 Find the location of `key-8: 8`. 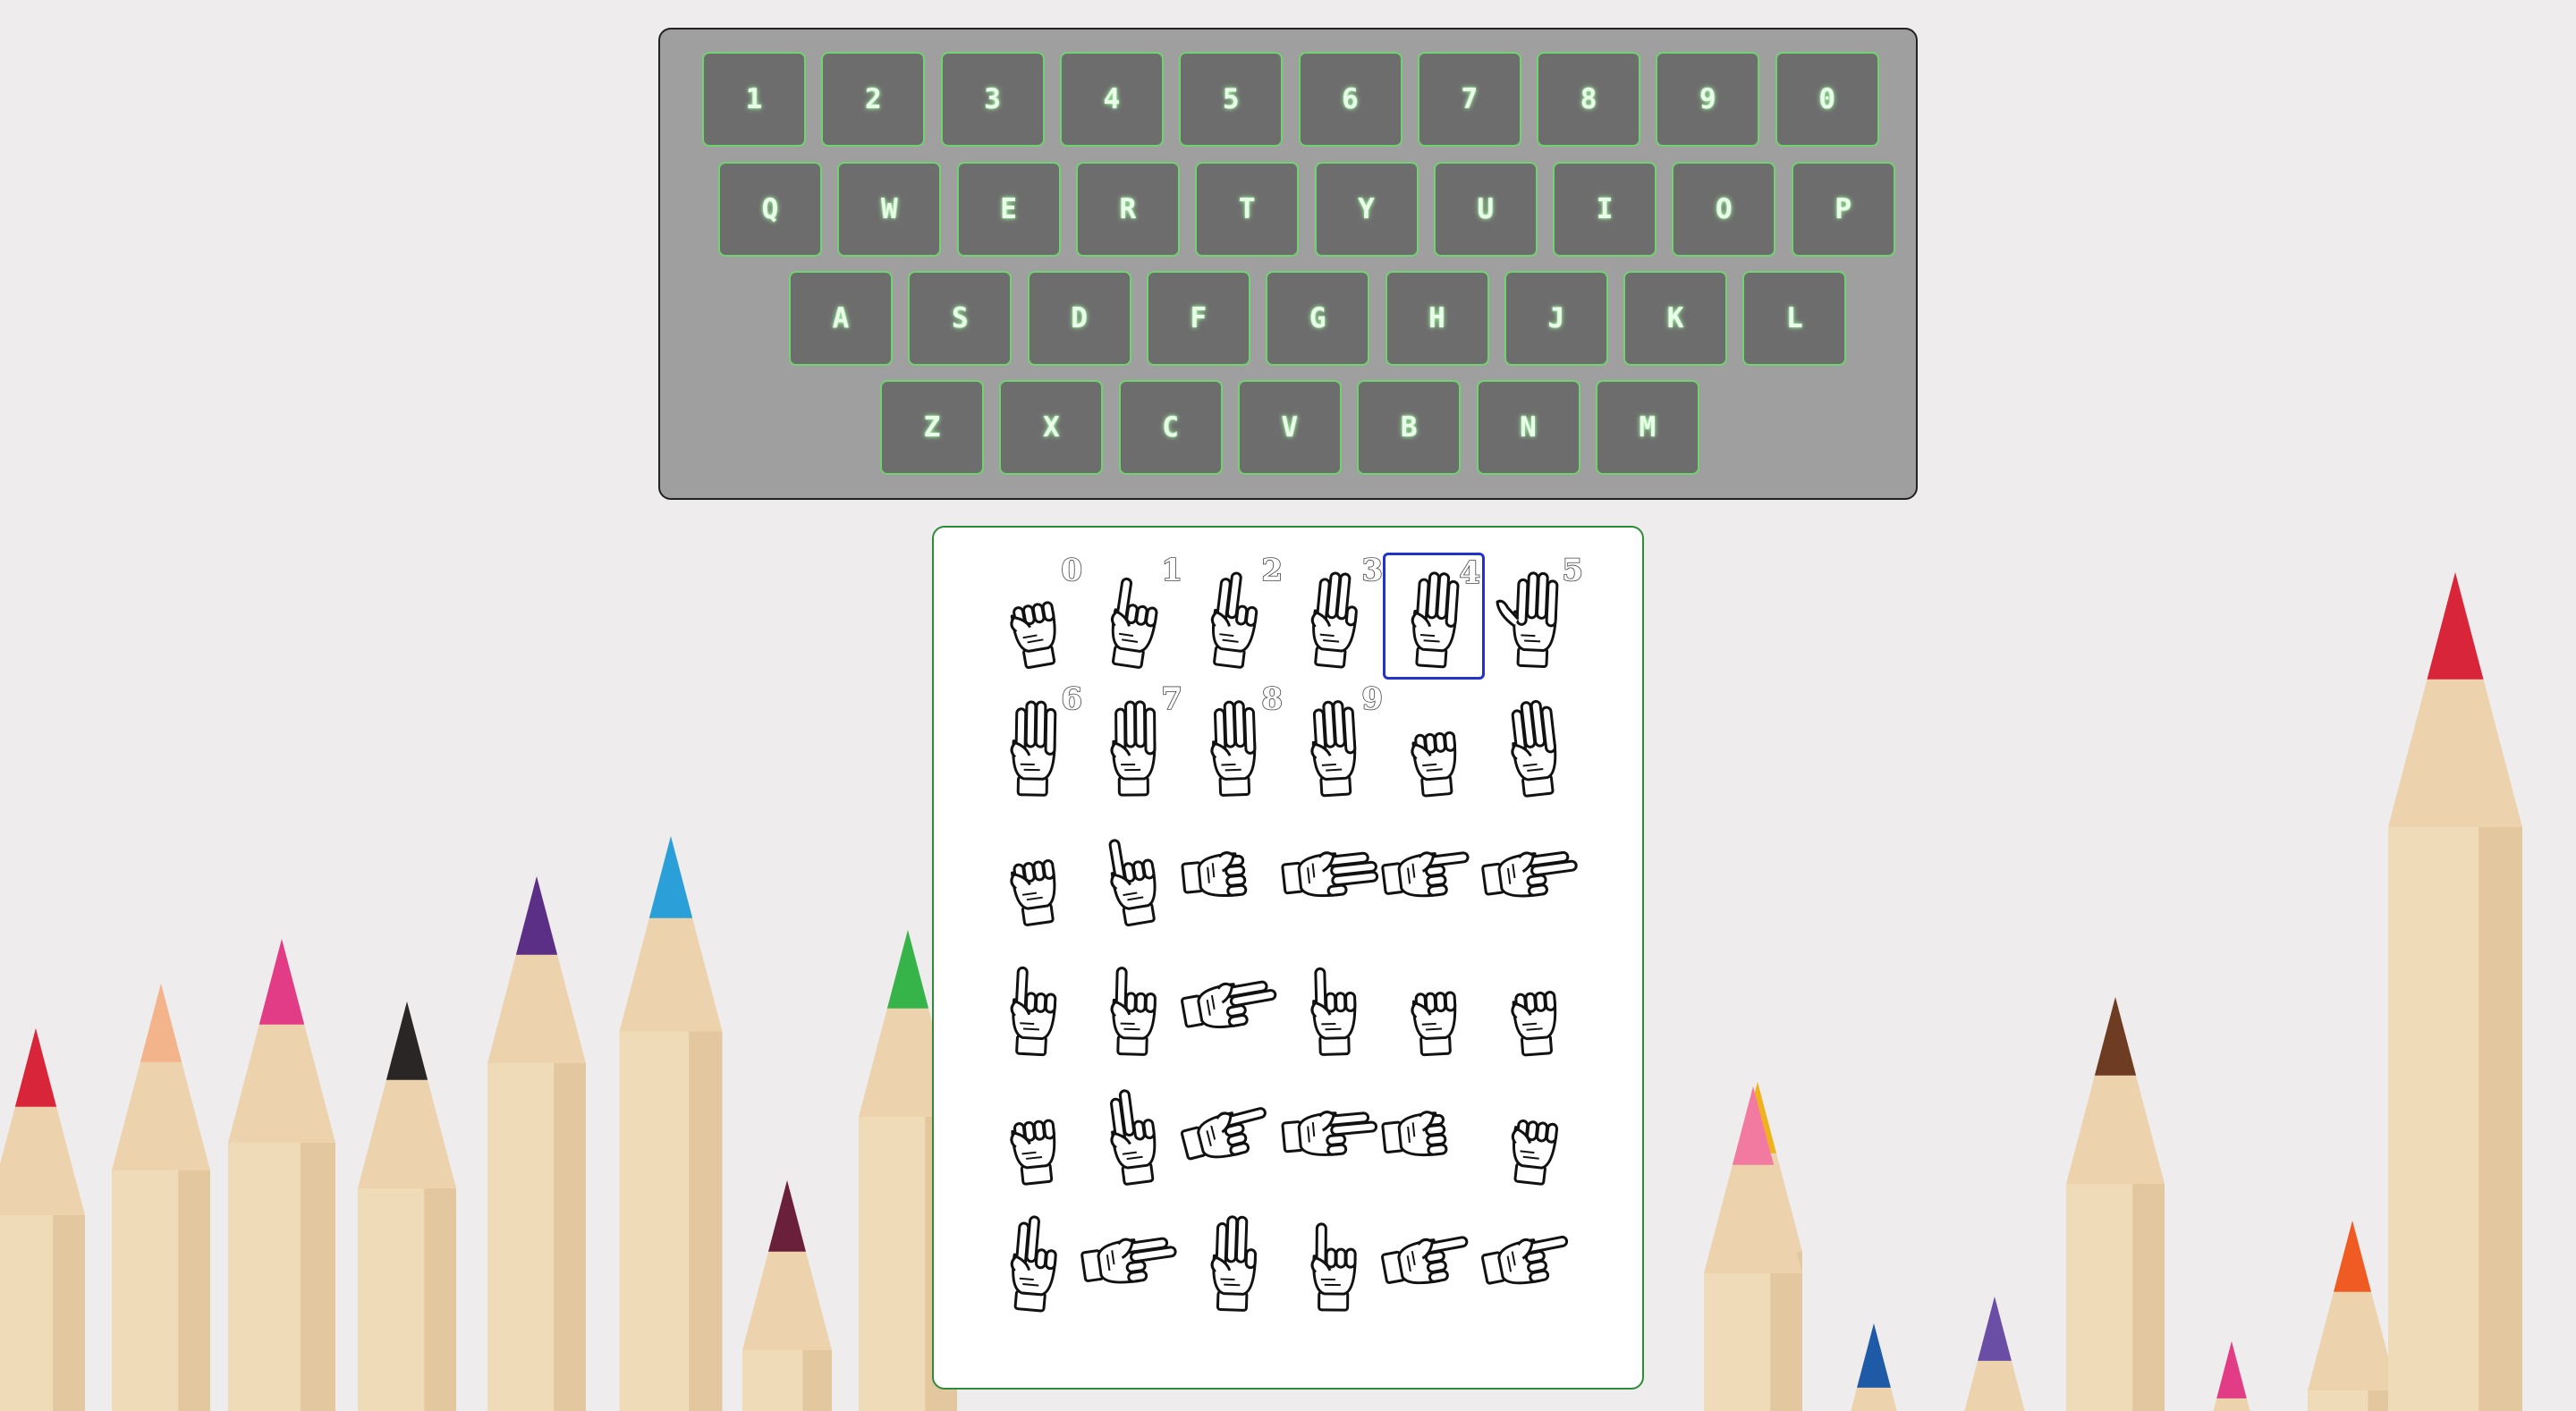

key-8: 8 is located at coordinates (1589, 99).